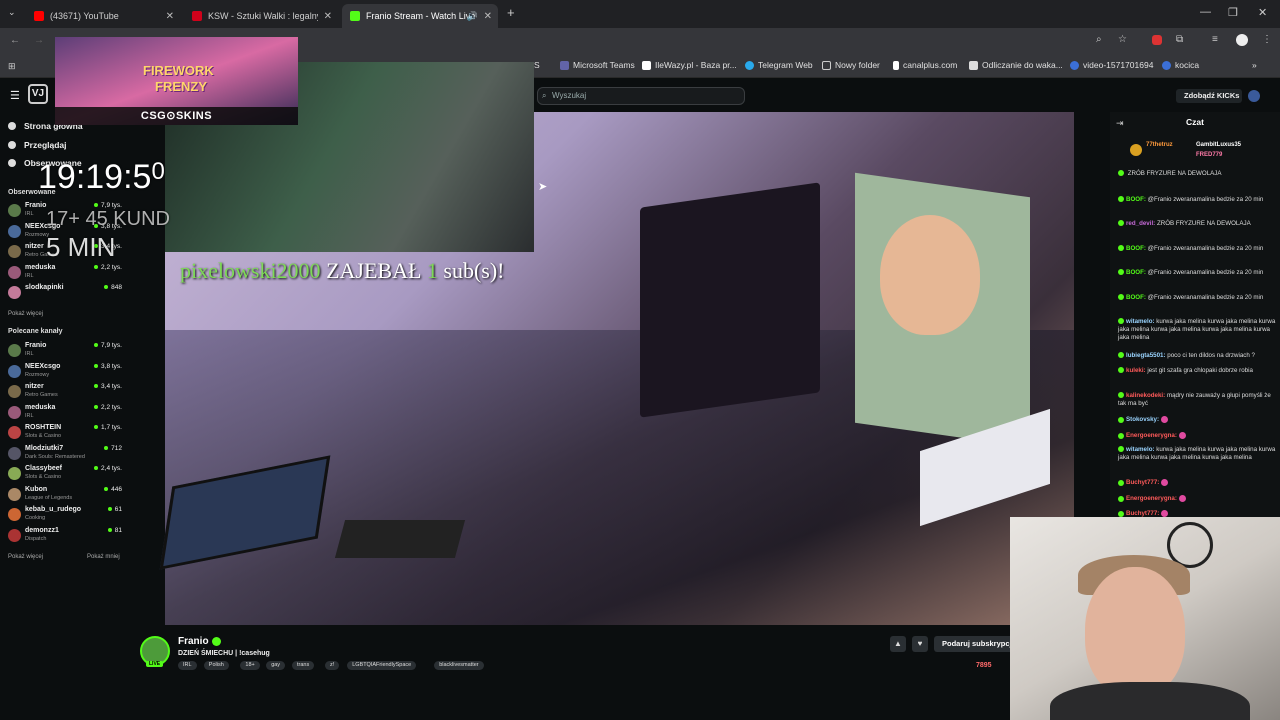 Image resolution: width=1280 pixels, height=720 pixels. What do you see at coordinates (12, 163) in the screenshot?
I see `heart-icon` at bounding box center [12, 163].